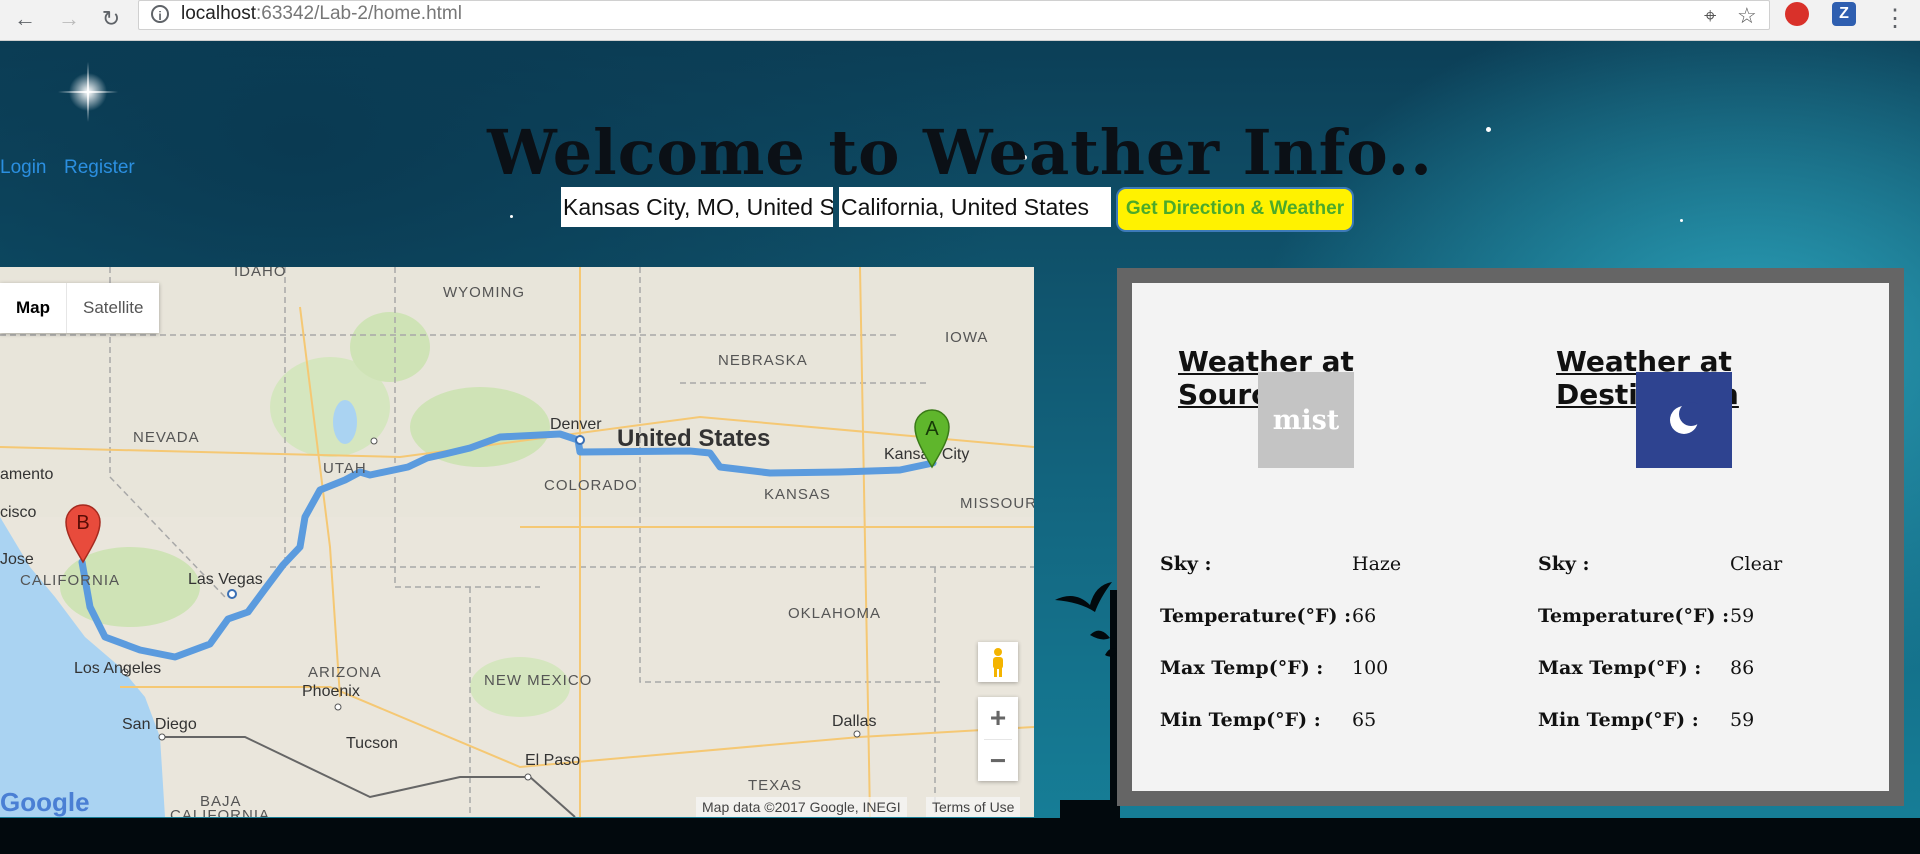 The height and width of the screenshot is (854, 1920). I want to click on country-label: United States, so click(693, 438).